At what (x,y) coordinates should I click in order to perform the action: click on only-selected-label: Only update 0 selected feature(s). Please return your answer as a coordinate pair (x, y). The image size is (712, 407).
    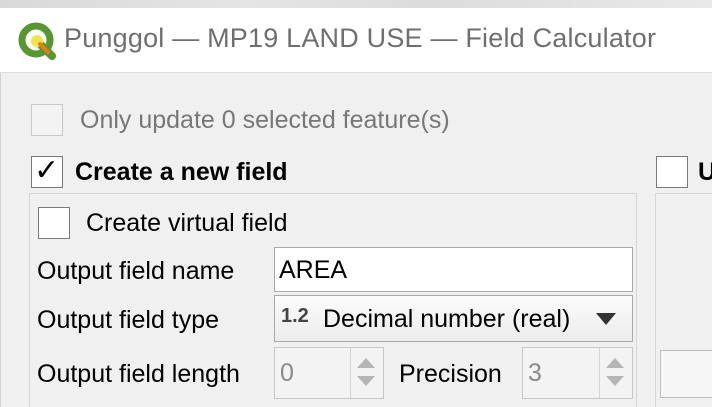
    Looking at the image, I should click on (265, 120).